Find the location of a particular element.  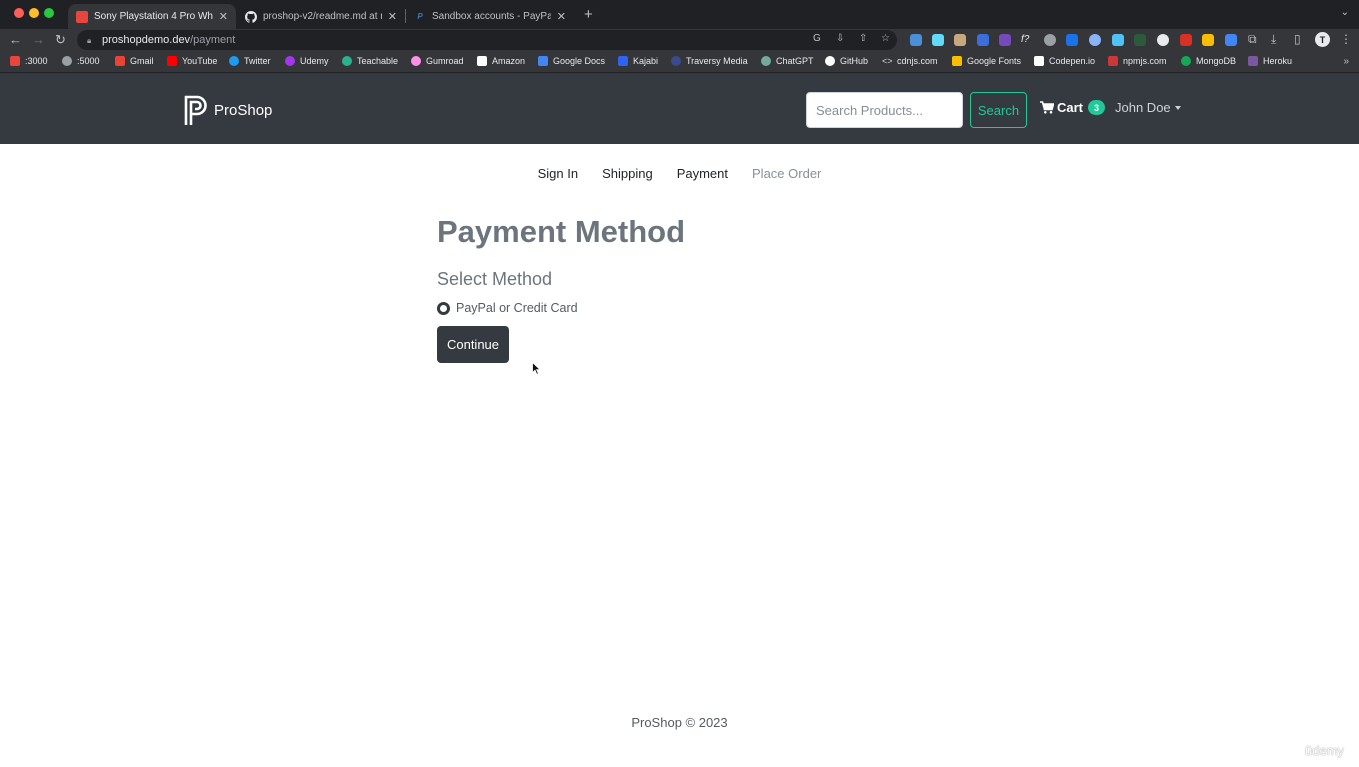

google-docs-icon is located at coordinates (543, 61).